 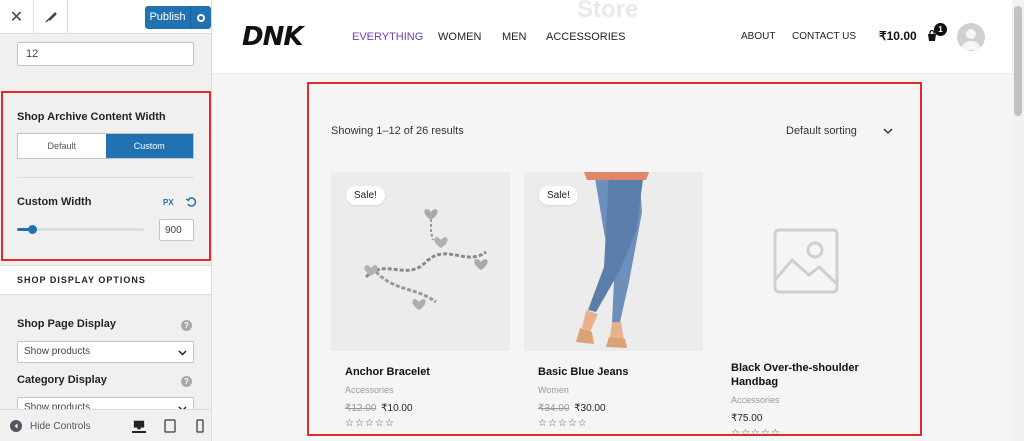 What do you see at coordinates (91, 117) in the screenshot?
I see `archive-width-title: Shop Archive Content Width` at bounding box center [91, 117].